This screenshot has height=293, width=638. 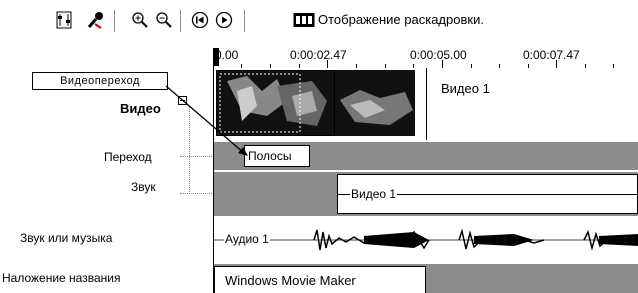 I want to click on ruler-tick-label: 0:00:05.00, so click(x=438, y=55).